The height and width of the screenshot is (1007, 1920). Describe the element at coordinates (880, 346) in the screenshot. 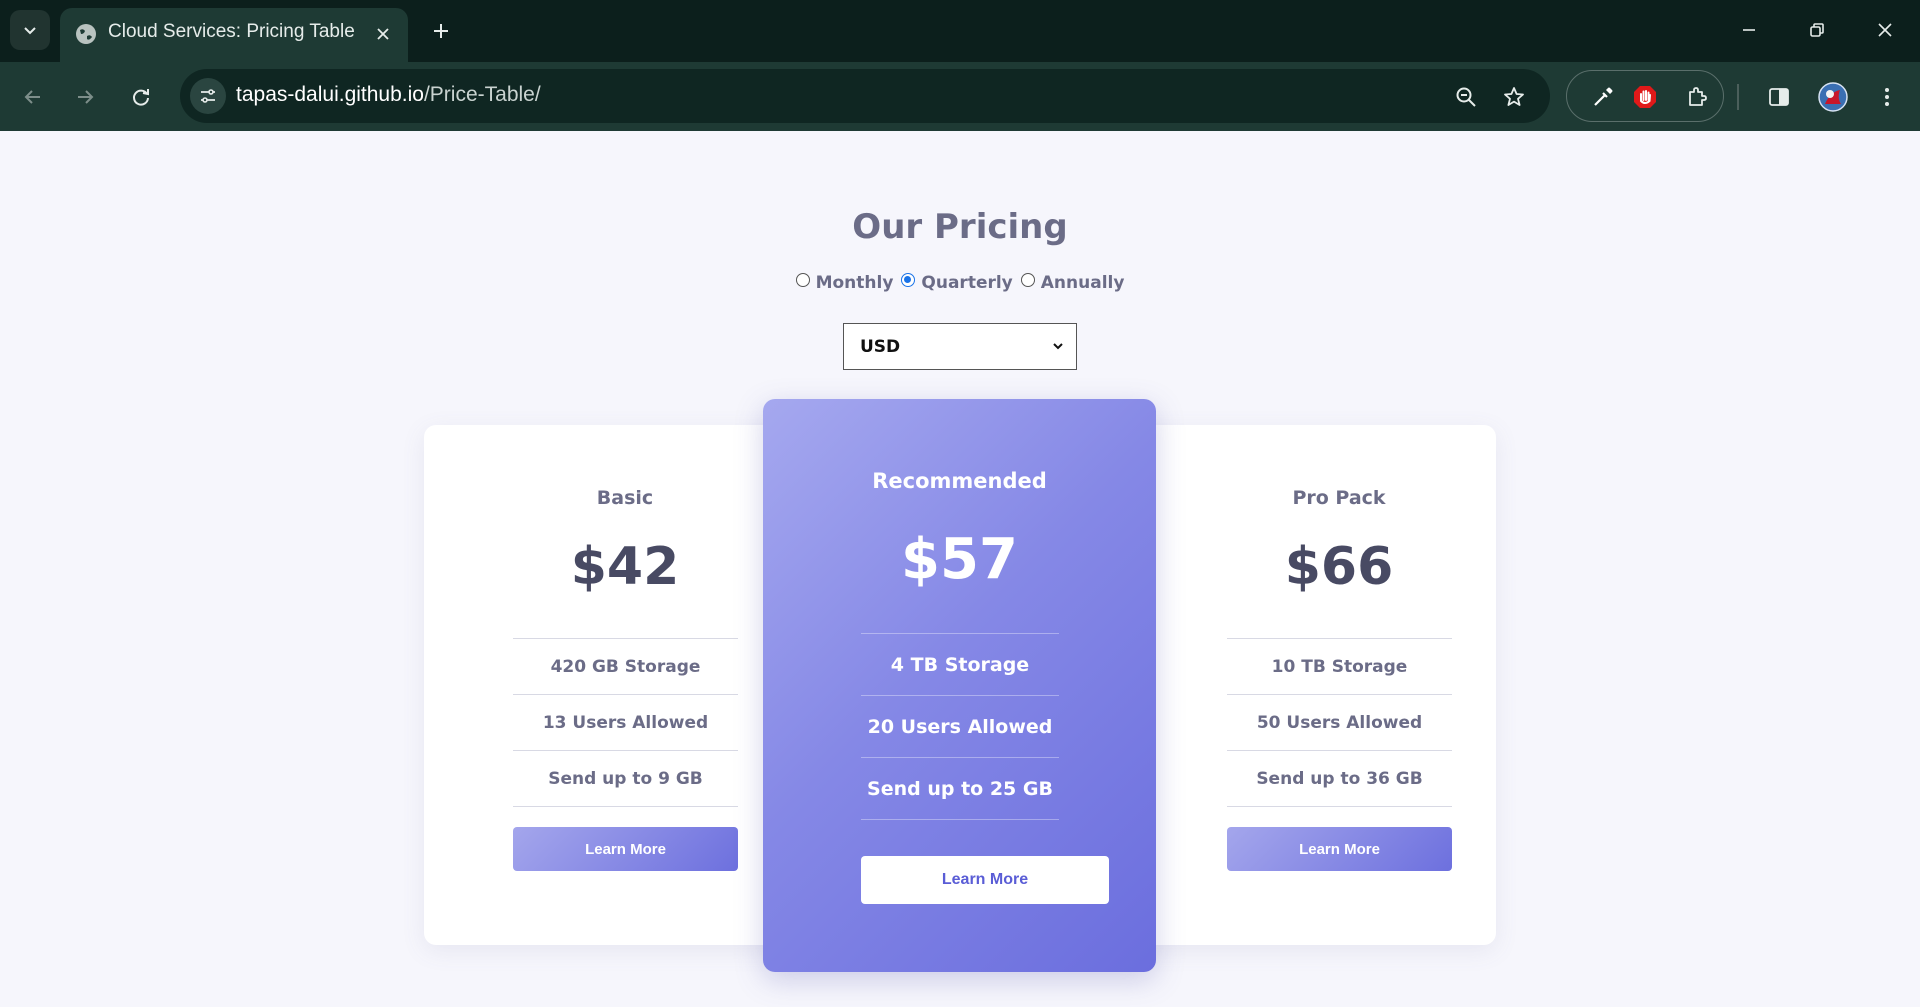

I see `currency-value: USD` at that location.